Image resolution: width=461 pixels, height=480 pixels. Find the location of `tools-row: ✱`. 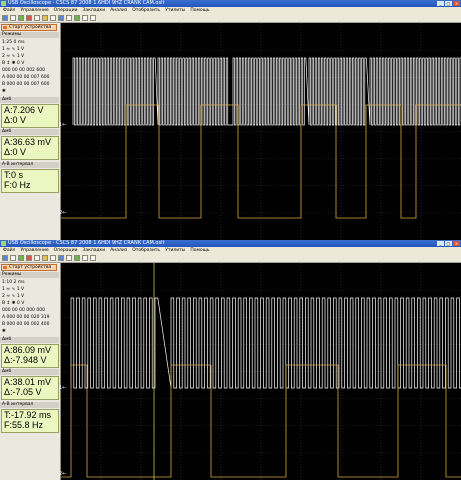

tools-row: ✱ is located at coordinates (4, 91).